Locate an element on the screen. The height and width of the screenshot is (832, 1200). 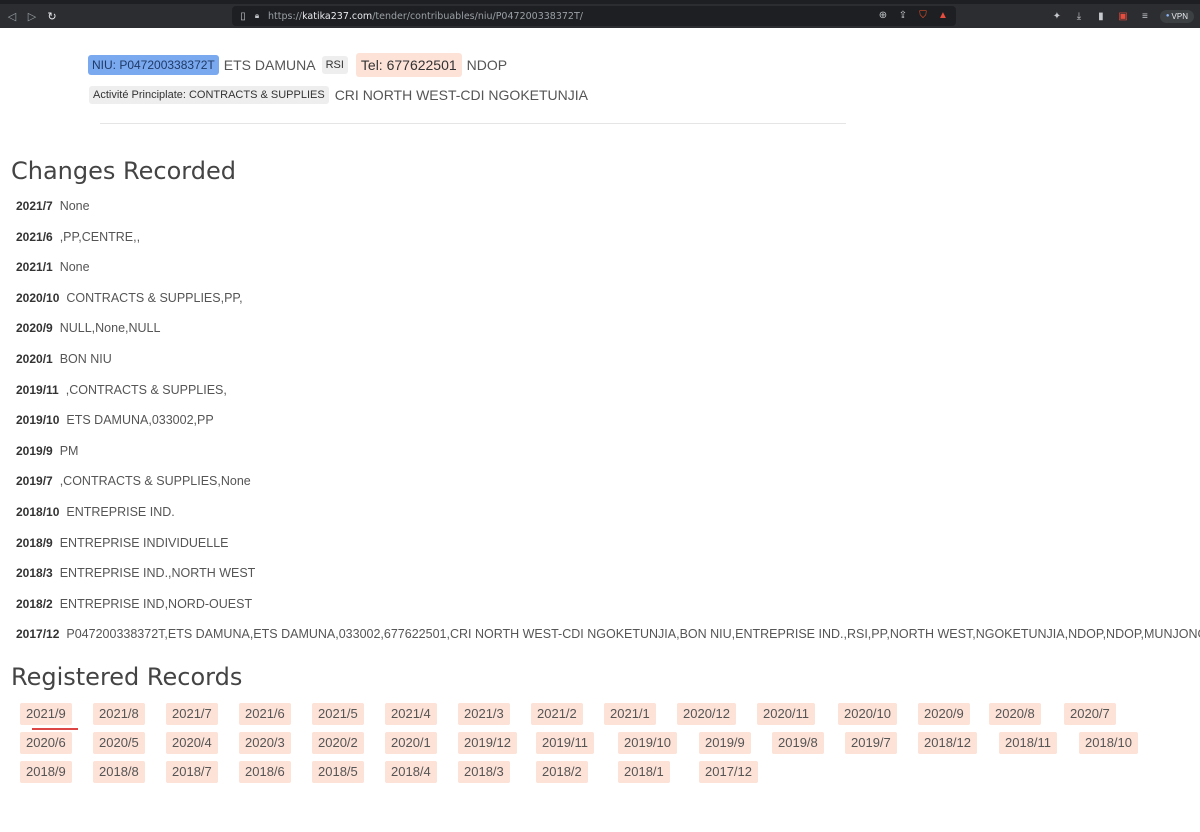
record-link: 2018/9 is located at coordinates (46, 772).